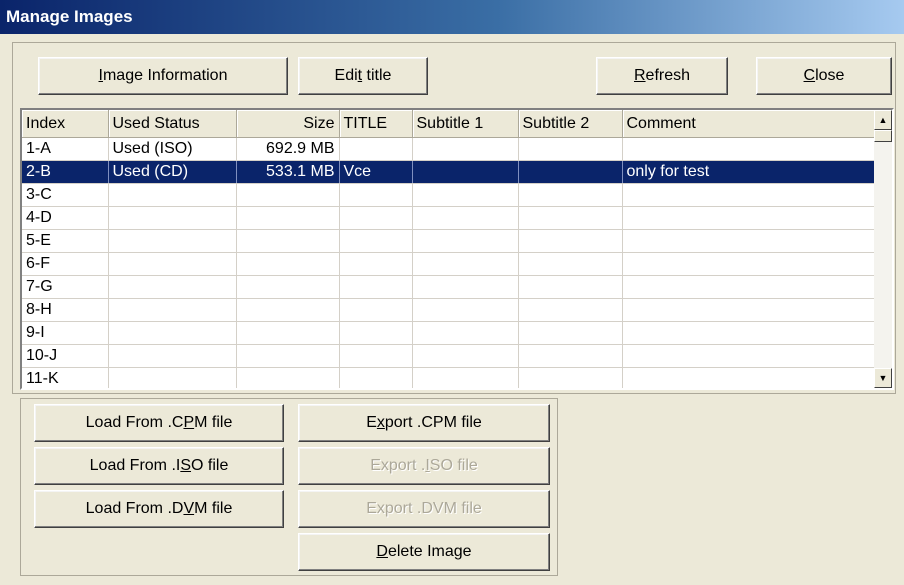  I want to click on table-row: 4-D, so click(450, 218).